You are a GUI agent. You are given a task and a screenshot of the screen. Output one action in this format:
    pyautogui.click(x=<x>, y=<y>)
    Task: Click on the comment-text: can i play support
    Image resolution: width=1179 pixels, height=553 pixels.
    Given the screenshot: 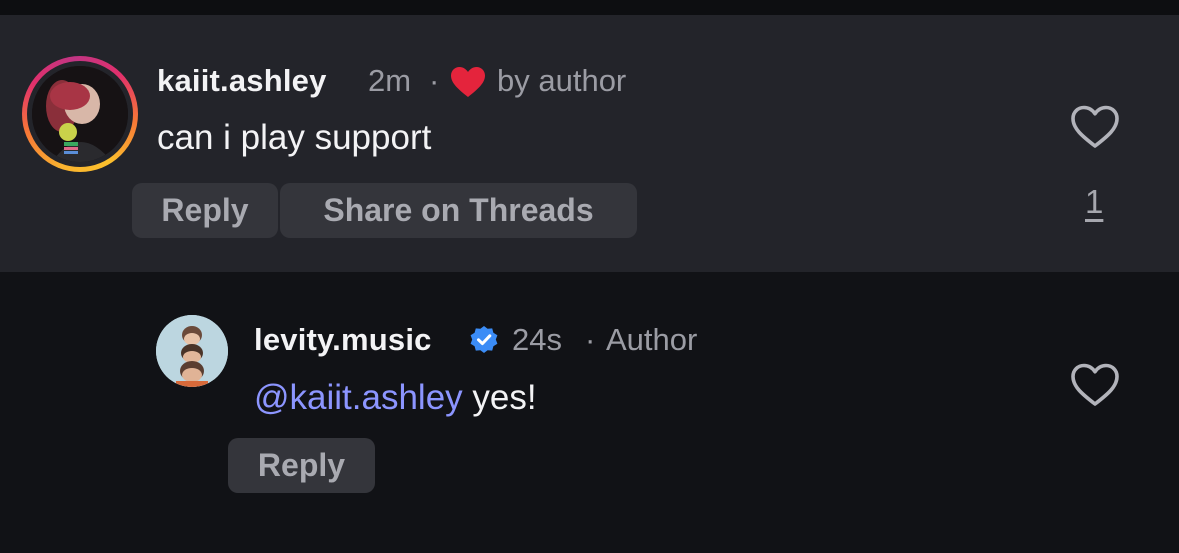 What is the action you would take?
    pyautogui.click(x=294, y=137)
    